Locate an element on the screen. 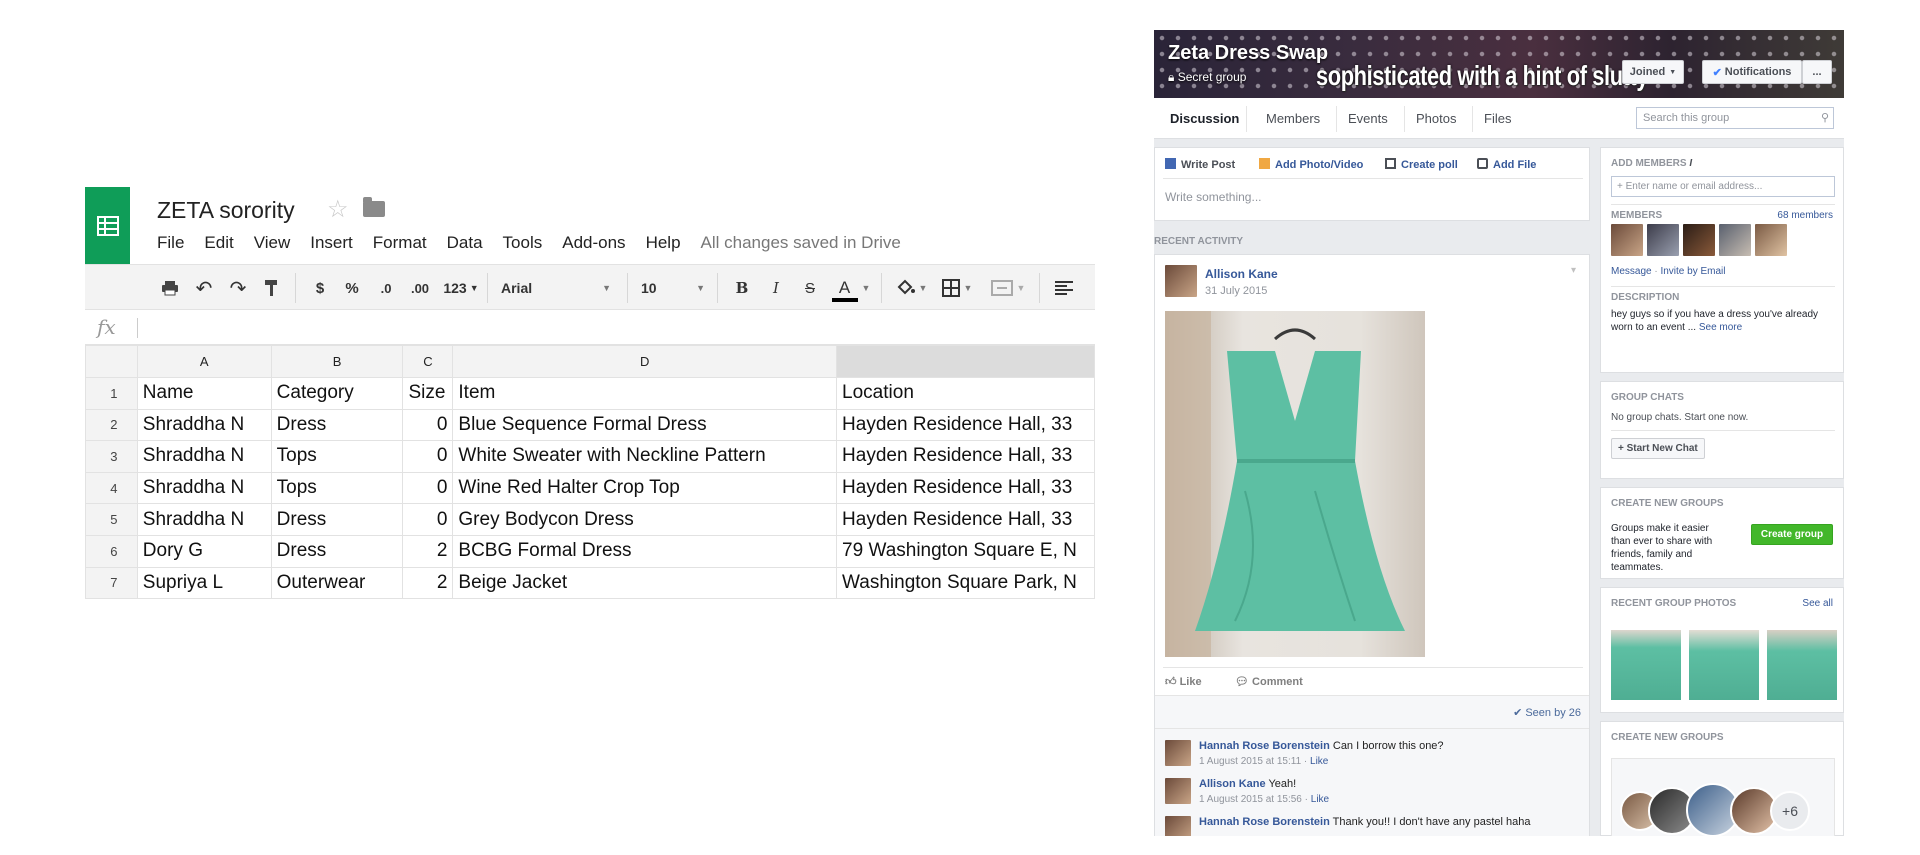 This screenshot has width=1920, height=855. group-suggestion-card: +6 is located at coordinates (1723, 797).